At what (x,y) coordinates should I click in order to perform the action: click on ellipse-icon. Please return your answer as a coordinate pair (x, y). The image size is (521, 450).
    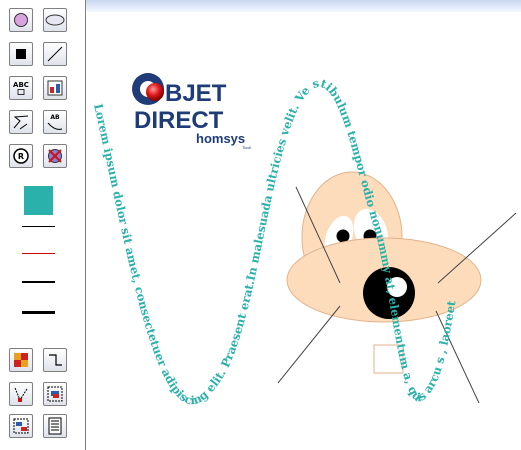
    Looking at the image, I should click on (55, 20).